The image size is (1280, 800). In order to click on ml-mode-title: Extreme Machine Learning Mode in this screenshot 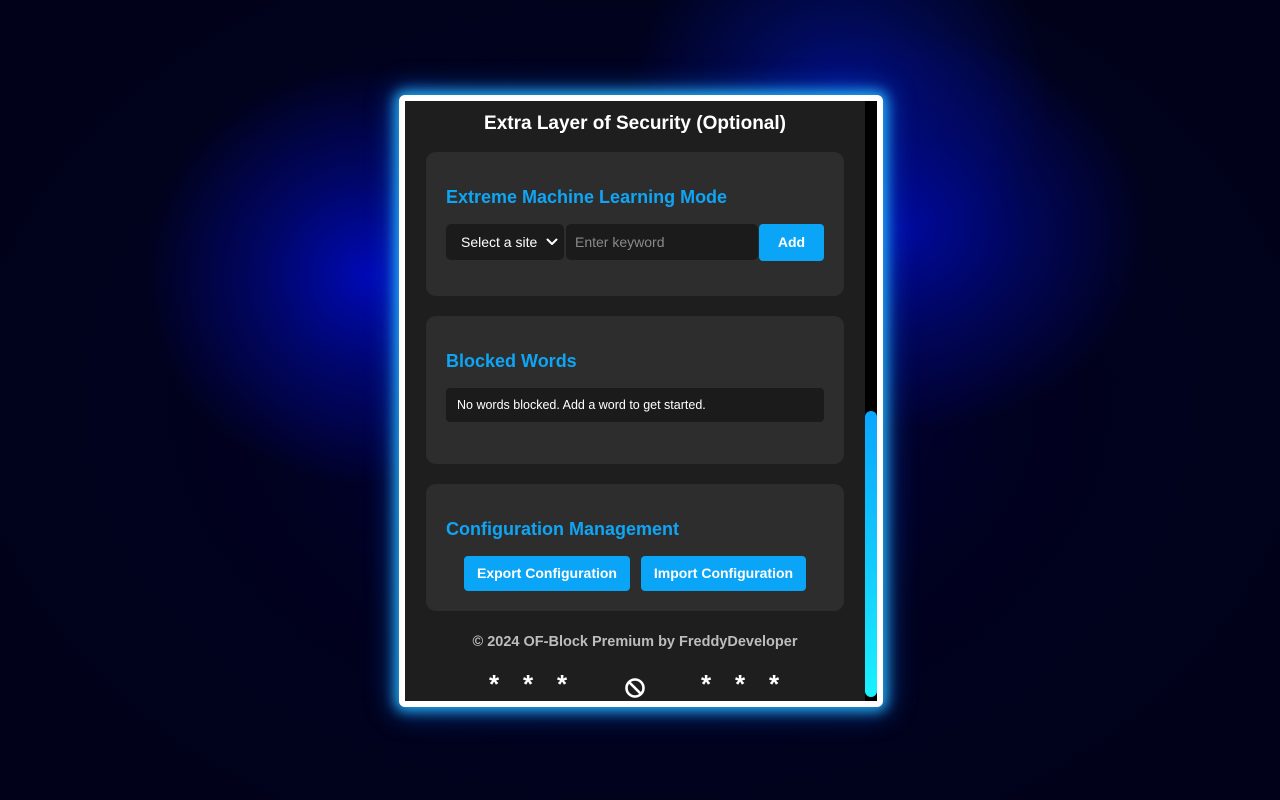, I will do `click(587, 197)`.